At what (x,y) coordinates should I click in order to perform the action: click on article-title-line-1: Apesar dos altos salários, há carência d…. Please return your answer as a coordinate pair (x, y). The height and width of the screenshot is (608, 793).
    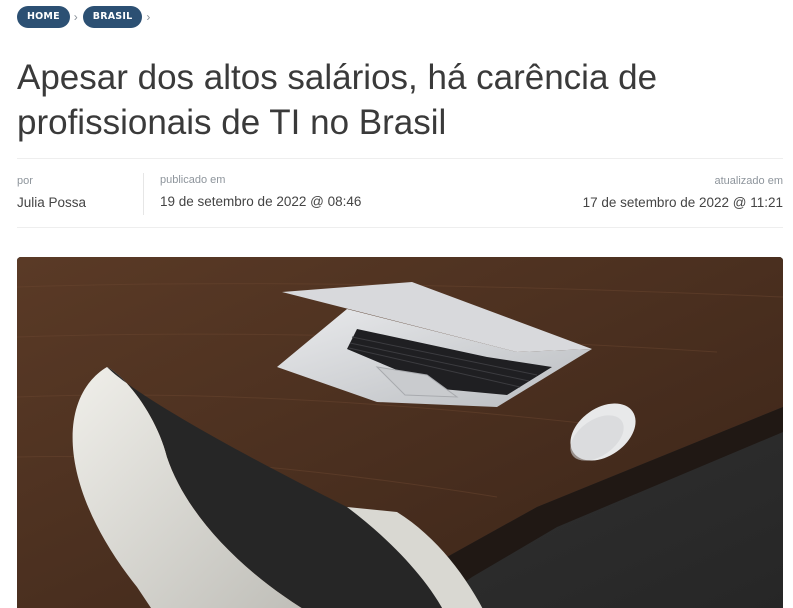
    Looking at the image, I should click on (337, 77).